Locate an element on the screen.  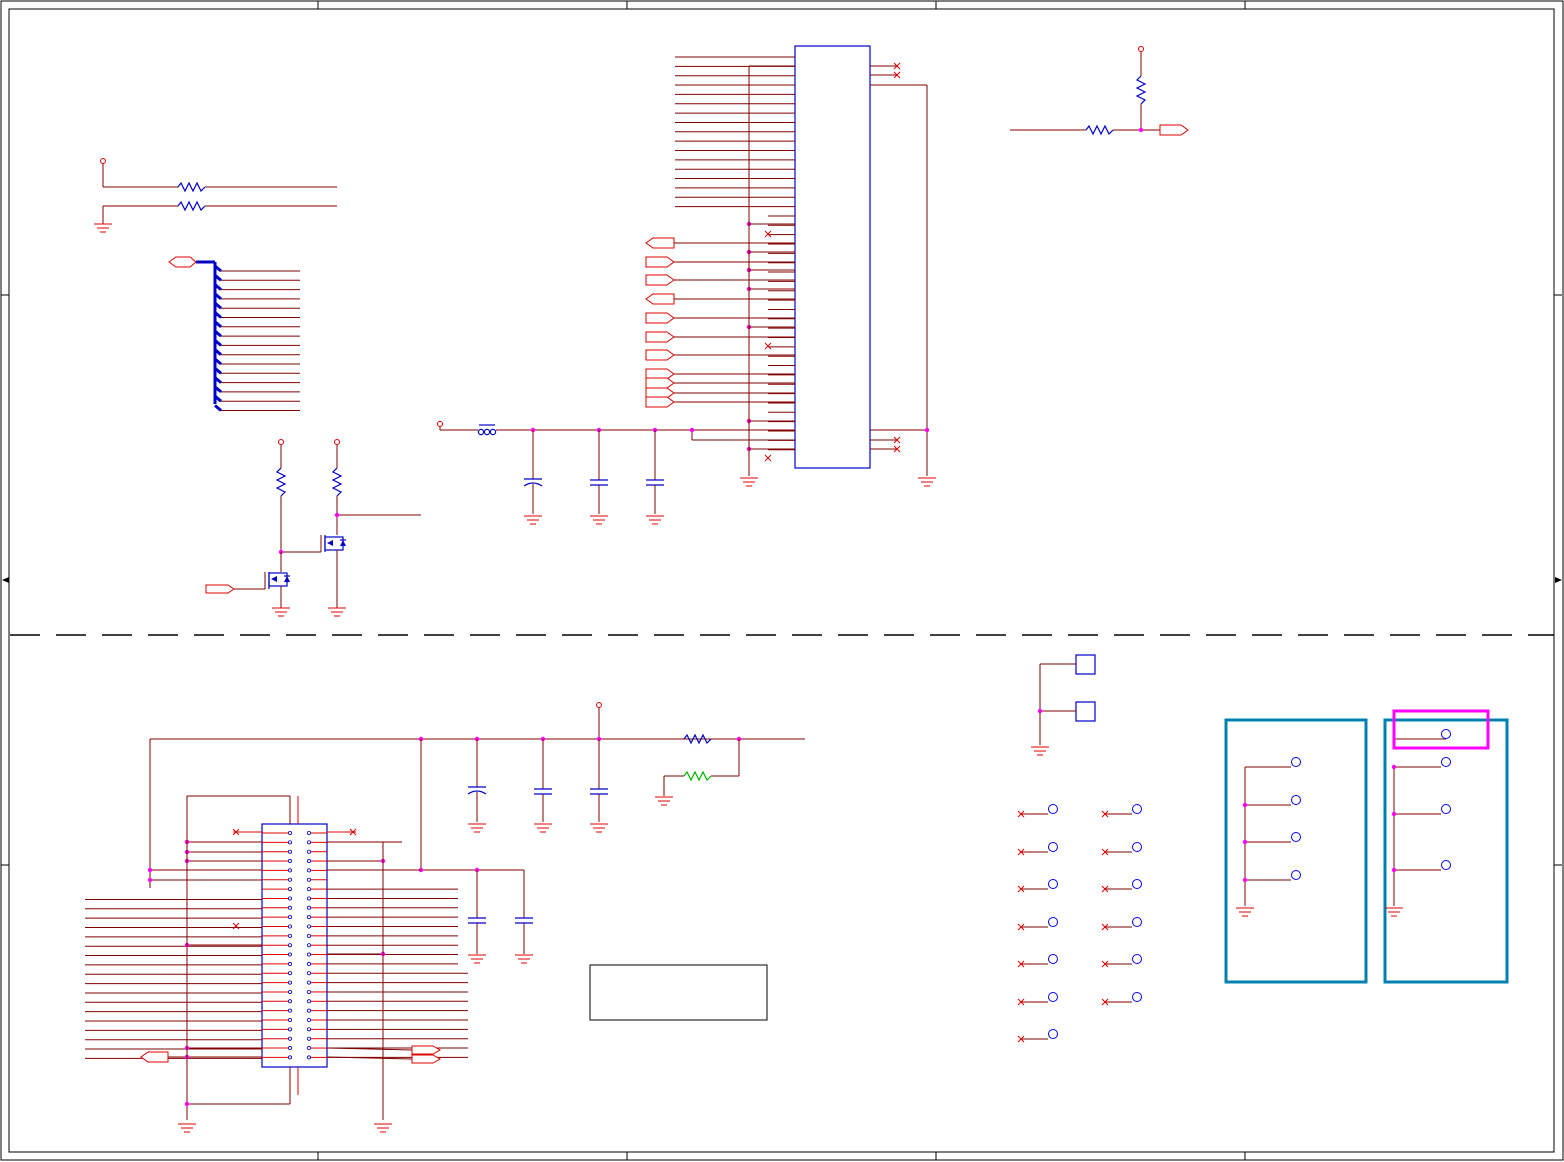
pad-icon is located at coordinates (1085, 664).